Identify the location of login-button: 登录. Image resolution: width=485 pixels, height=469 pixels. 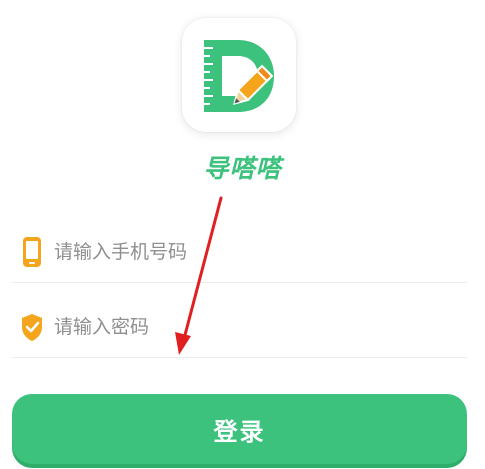
(239, 429).